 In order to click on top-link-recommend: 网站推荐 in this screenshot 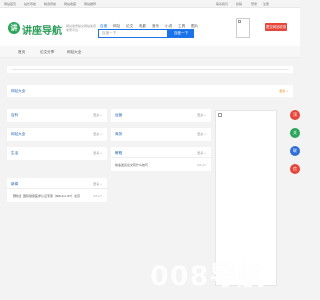, I will do `click(90, 4)`.